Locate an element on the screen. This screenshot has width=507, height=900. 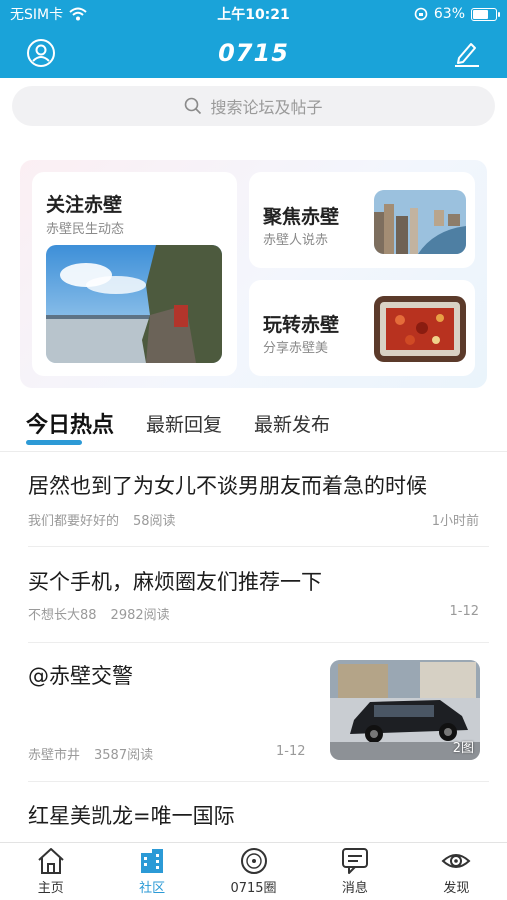
tab-bar-label: 0715圈 is located at coordinates (253, 888).